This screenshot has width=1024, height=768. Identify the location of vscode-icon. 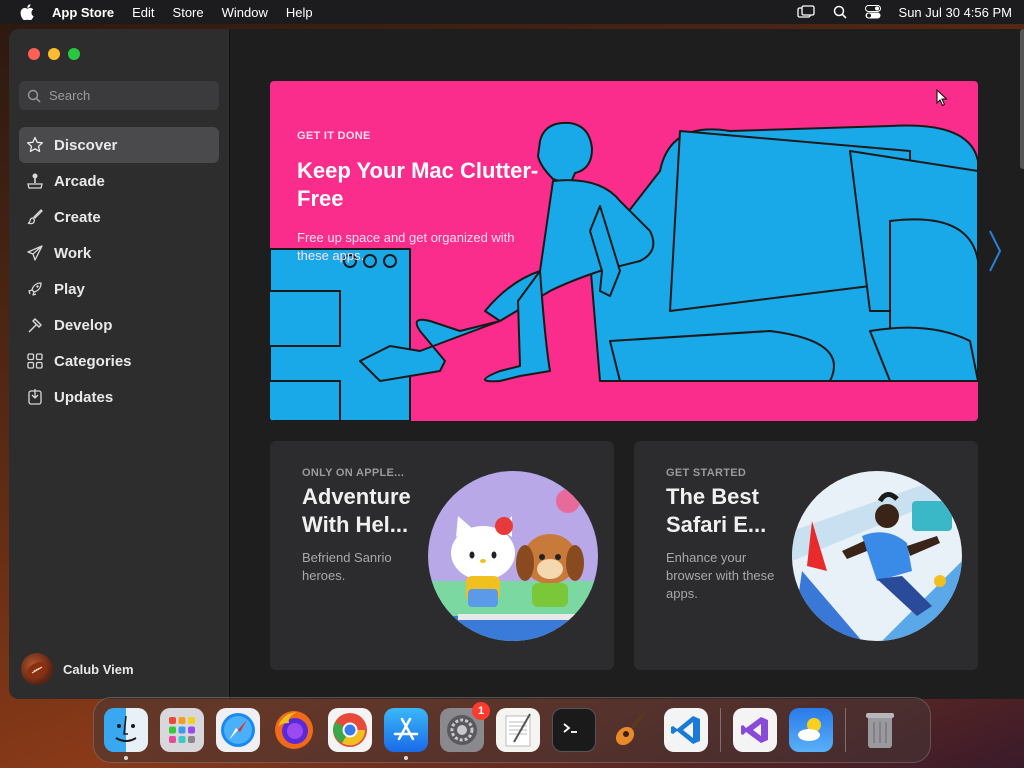
(685, 730).